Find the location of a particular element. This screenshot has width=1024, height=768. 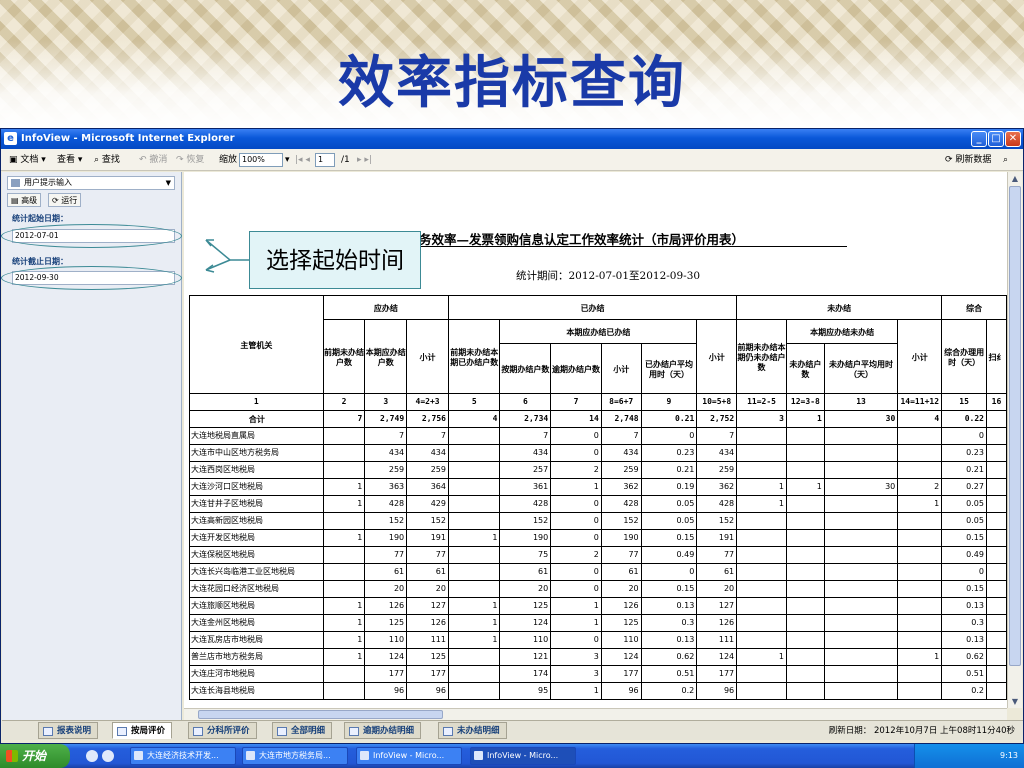

minimize-button: _ is located at coordinates (979, 139).